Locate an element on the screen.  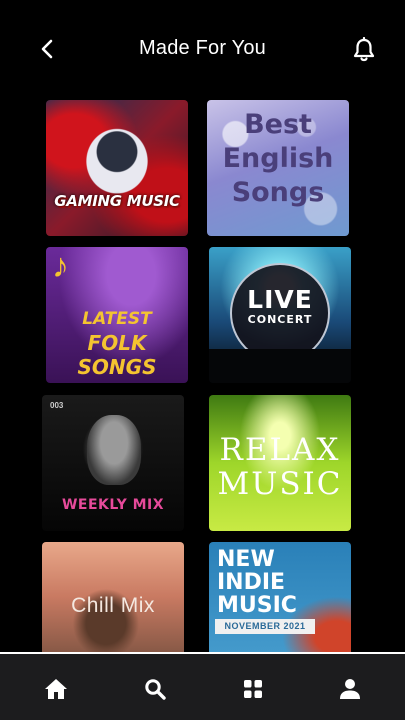
nav-browse is located at coordinates (253, 689).